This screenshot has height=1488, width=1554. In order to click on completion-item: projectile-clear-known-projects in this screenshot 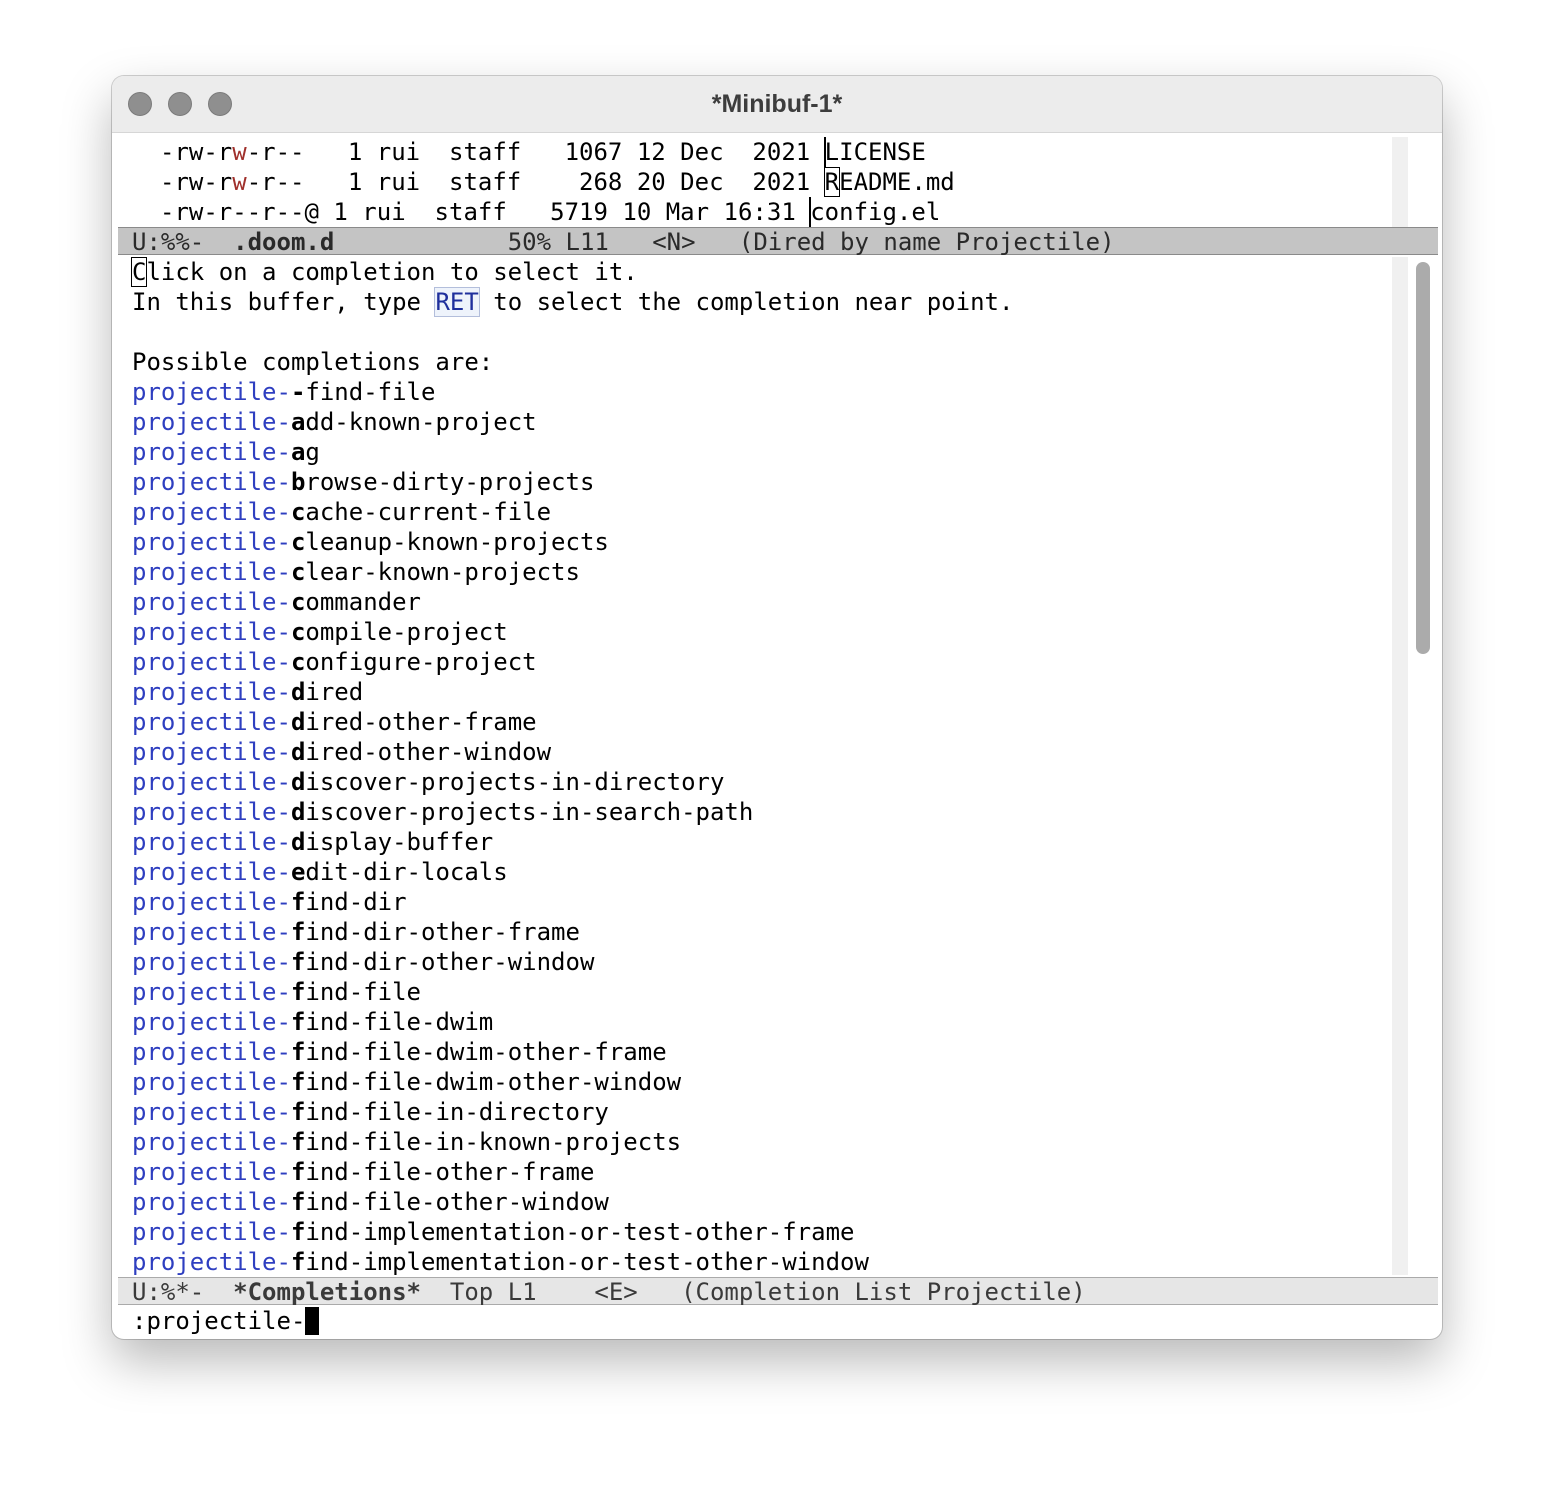, I will do `click(356, 572)`.